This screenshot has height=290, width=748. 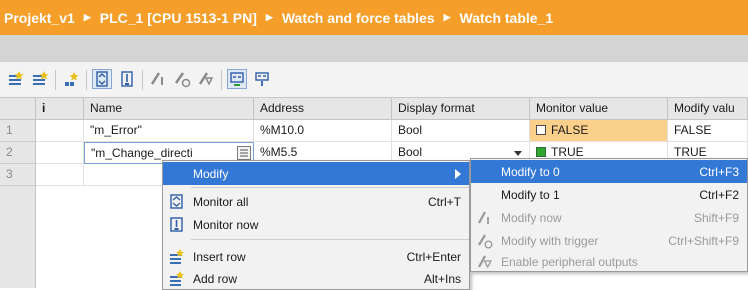 I want to click on row-number: 2, so click(x=18, y=153).